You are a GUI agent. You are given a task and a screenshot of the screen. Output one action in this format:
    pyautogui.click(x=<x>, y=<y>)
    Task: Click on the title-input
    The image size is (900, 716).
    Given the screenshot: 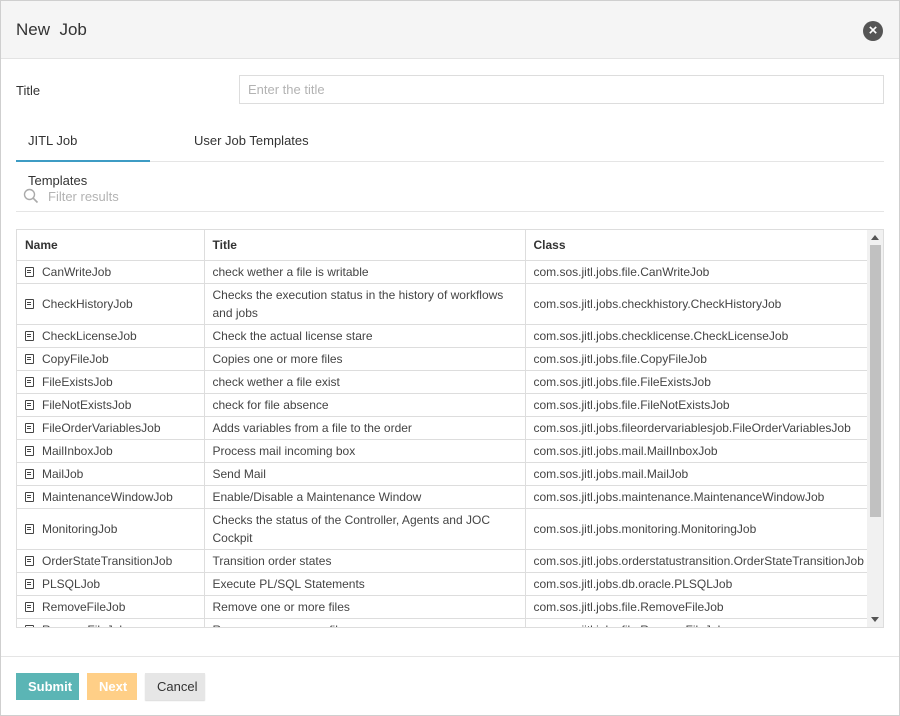 What is the action you would take?
    pyautogui.click(x=561, y=89)
    